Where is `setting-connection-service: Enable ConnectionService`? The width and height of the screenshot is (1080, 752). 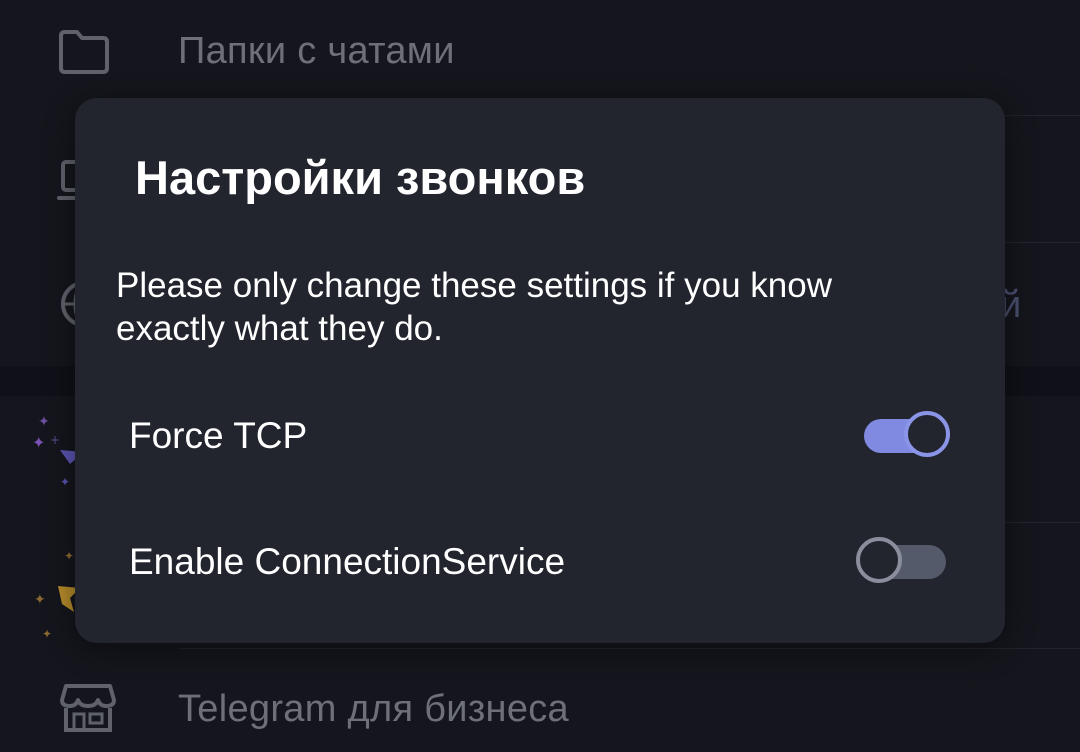
setting-connection-service: Enable ConnectionService is located at coordinates (540, 562).